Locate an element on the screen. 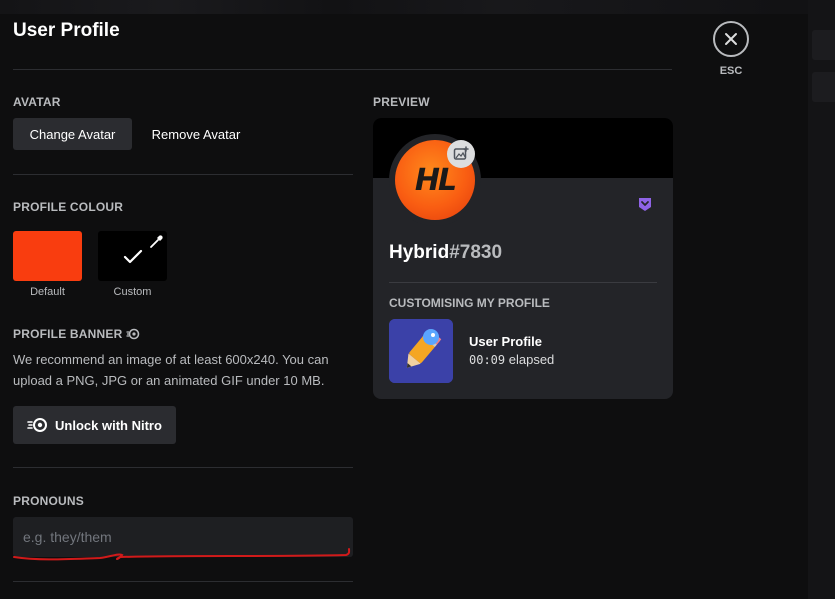 This screenshot has height=599, width=835. checkmark-icon is located at coordinates (133, 256).